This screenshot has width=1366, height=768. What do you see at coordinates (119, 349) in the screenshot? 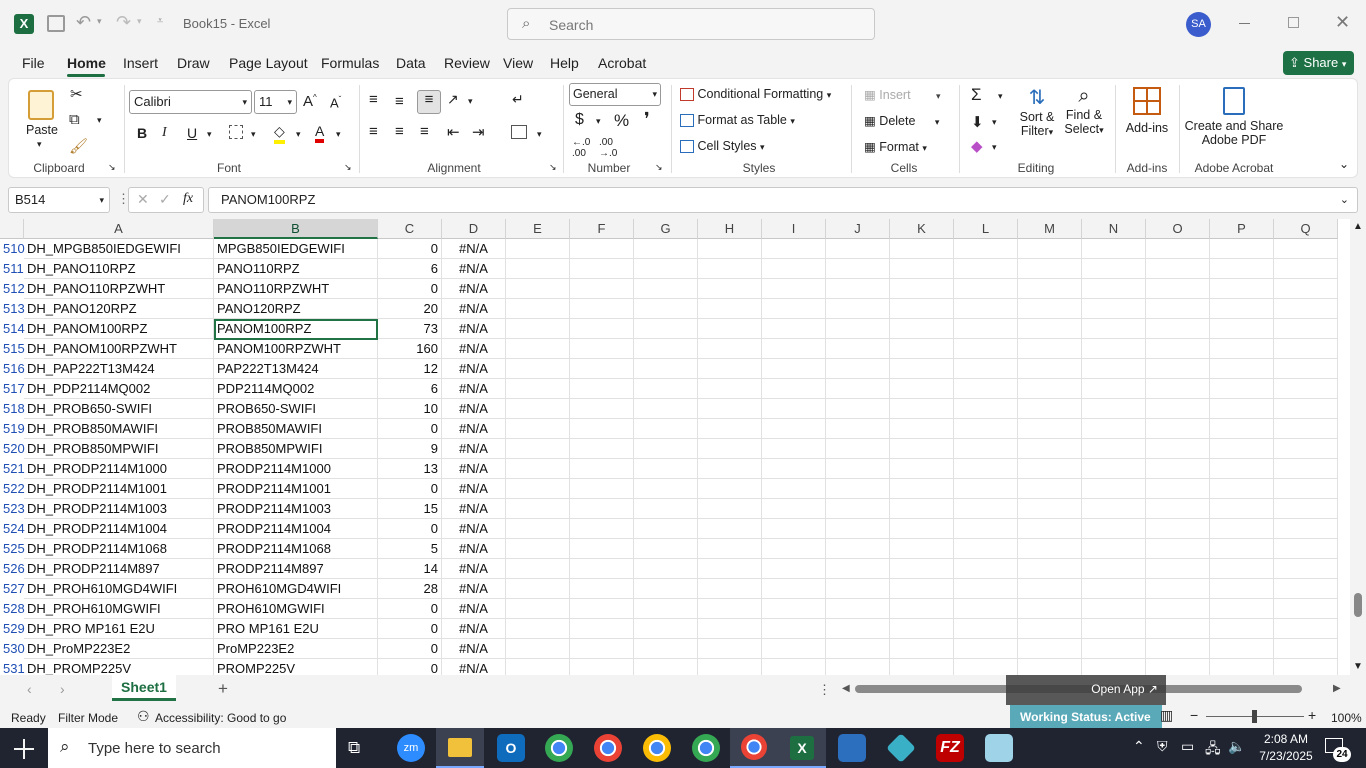
I see `cell-a: DH_PANOM100RPZWHT` at bounding box center [119, 349].